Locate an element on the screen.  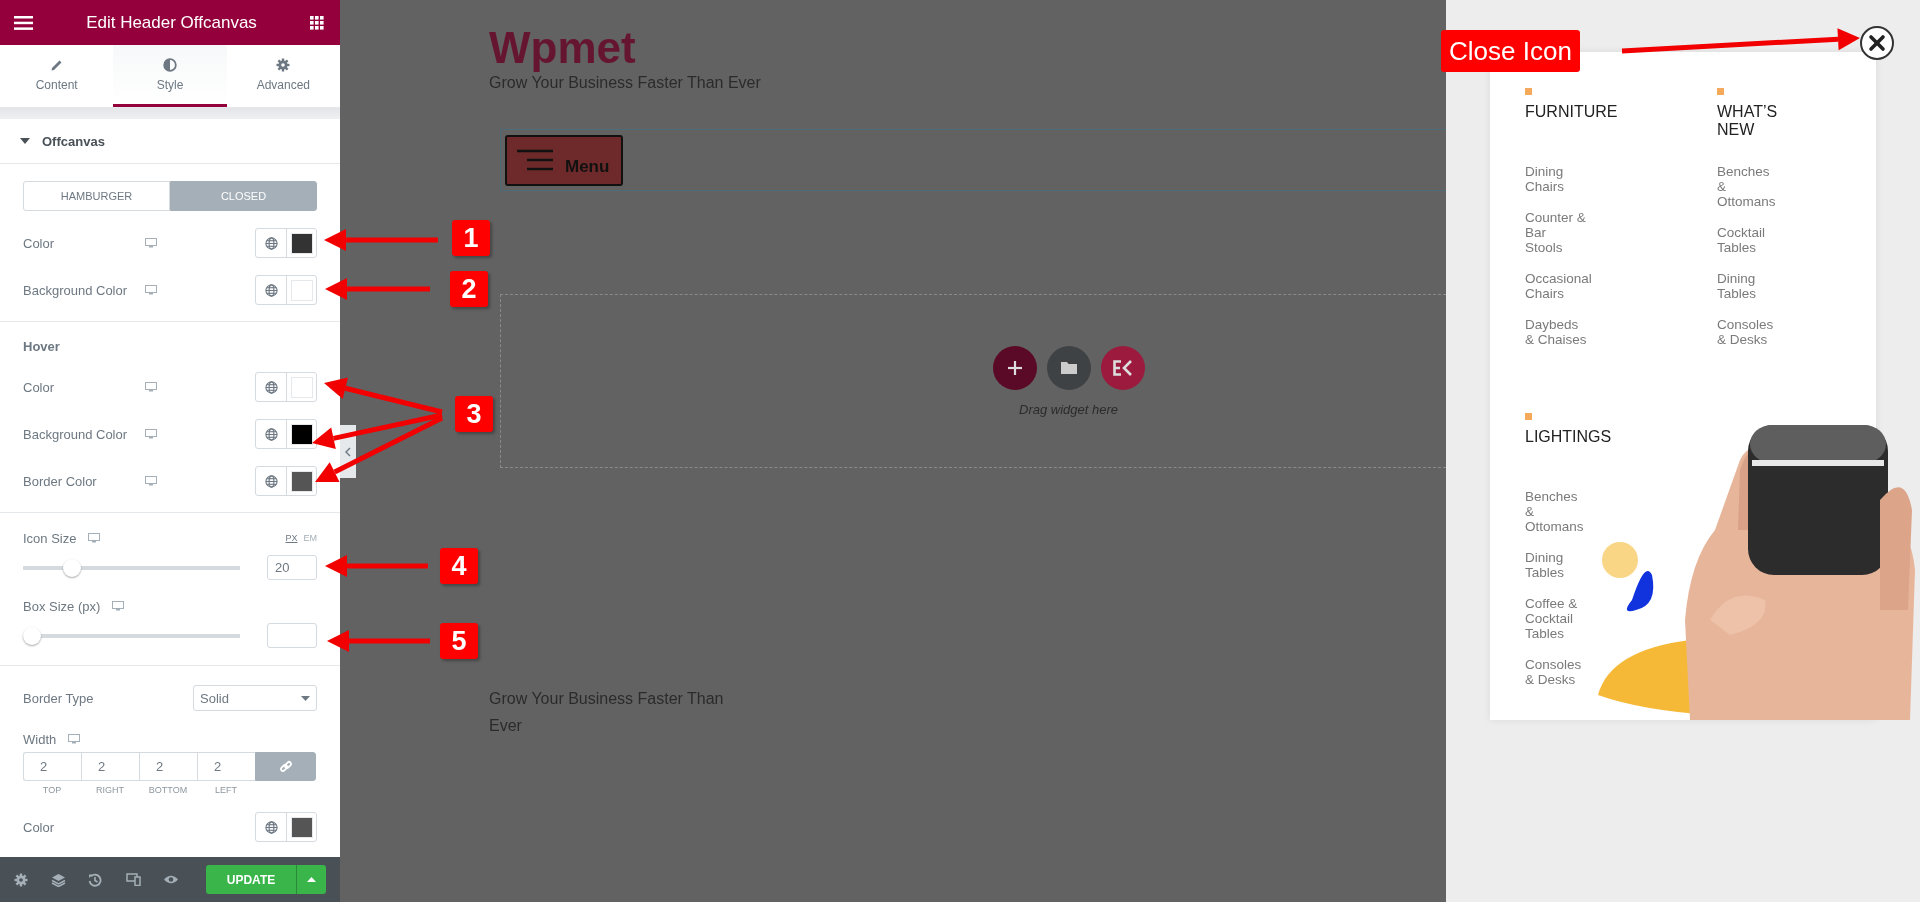
select-field: Solid is located at coordinates (255, 698).